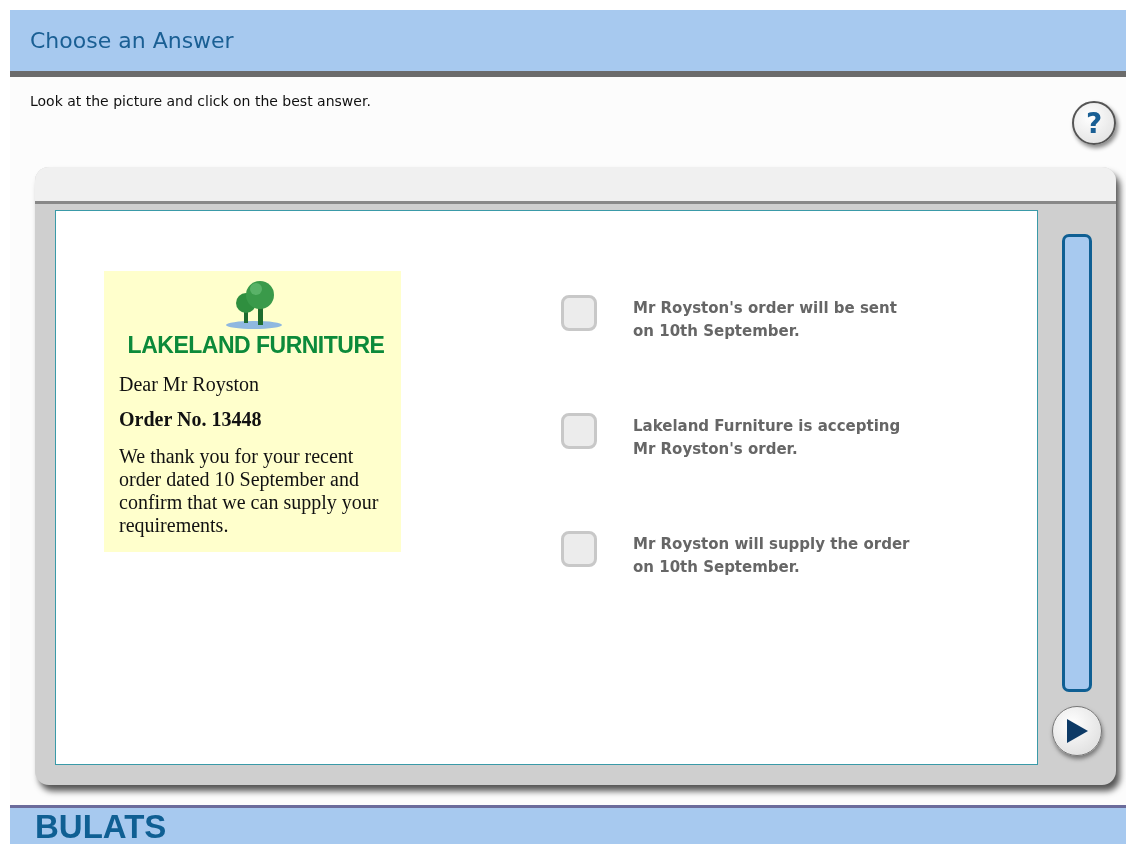 This screenshot has width=1126, height=844. Describe the element at coordinates (249, 491) in the screenshot. I see `letter-body: We thank you for your recent order dated 10 September and confirm that we can supply your requirements.` at that location.